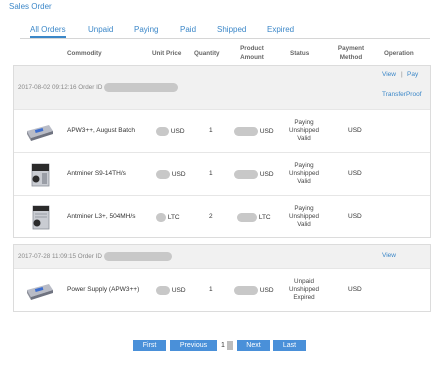  Describe the element at coordinates (30, 6) in the screenshot. I see `page-title: Sales Order` at that location.